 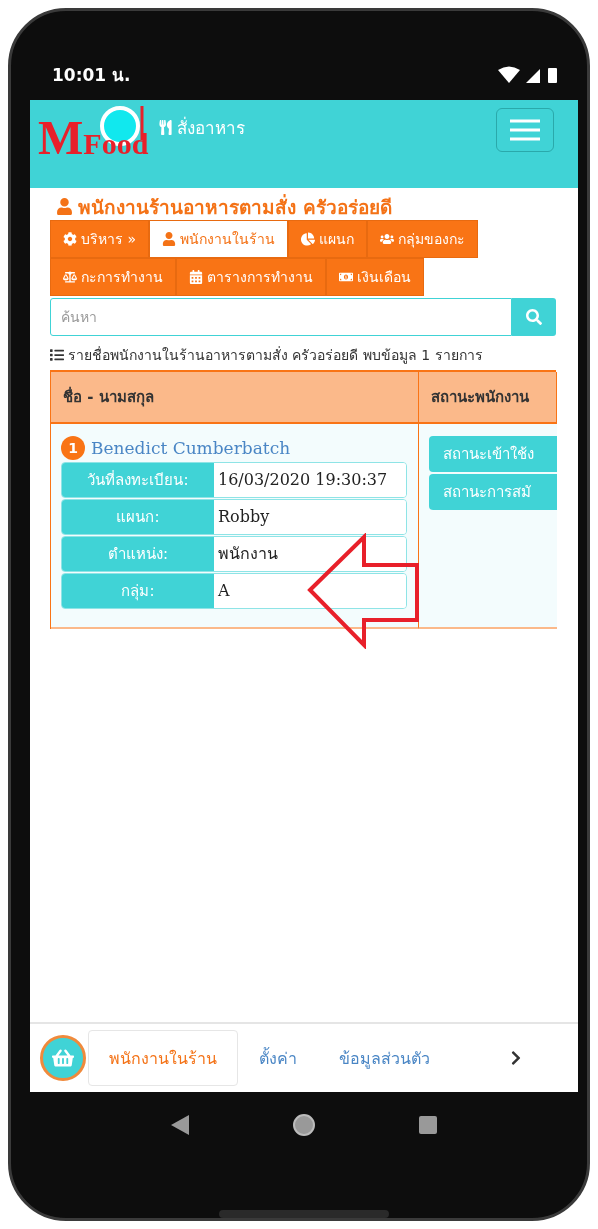 I want to click on field-label: กลุ่ม:, so click(x=138, y=590).